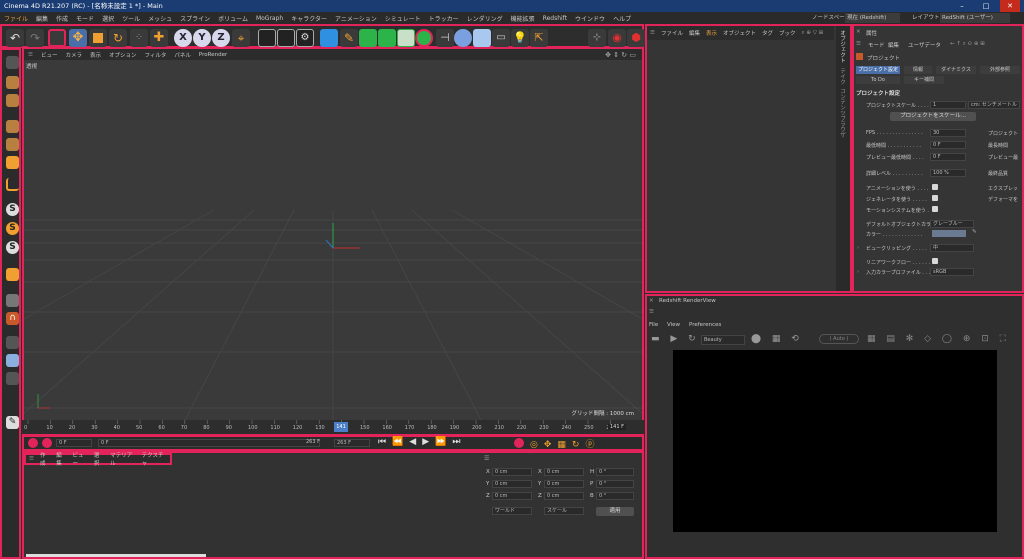 The width and height of the screenshot is (1024, 559). I want to click on pen-spline-icon: ✎, so click(349, 38).